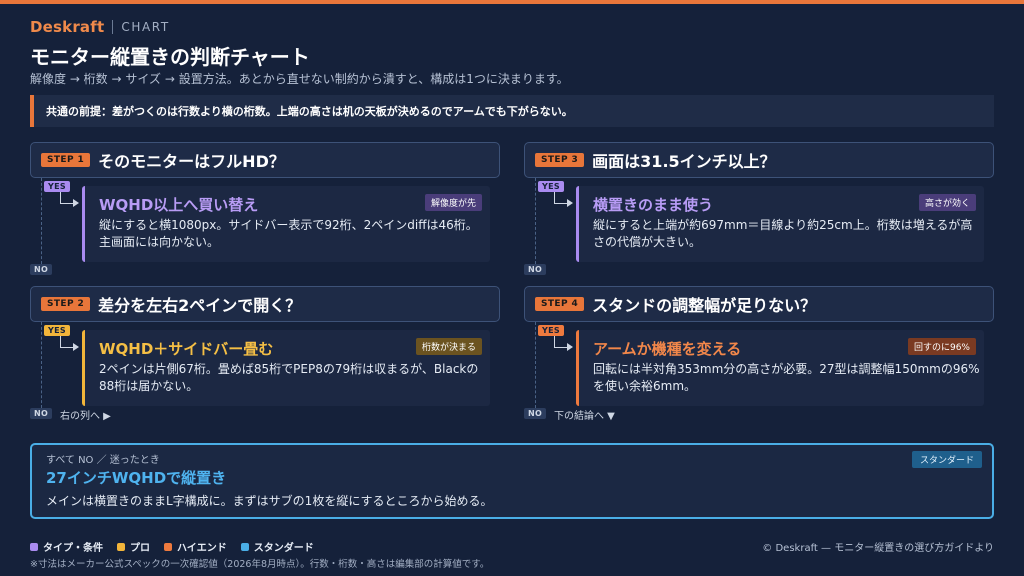 This screenshot has width=1024, height=576. Describe the element at coordinates (704, 305) in the screenshot. I see `step4-question: スタンドの調整幅が足りない？` at that location.